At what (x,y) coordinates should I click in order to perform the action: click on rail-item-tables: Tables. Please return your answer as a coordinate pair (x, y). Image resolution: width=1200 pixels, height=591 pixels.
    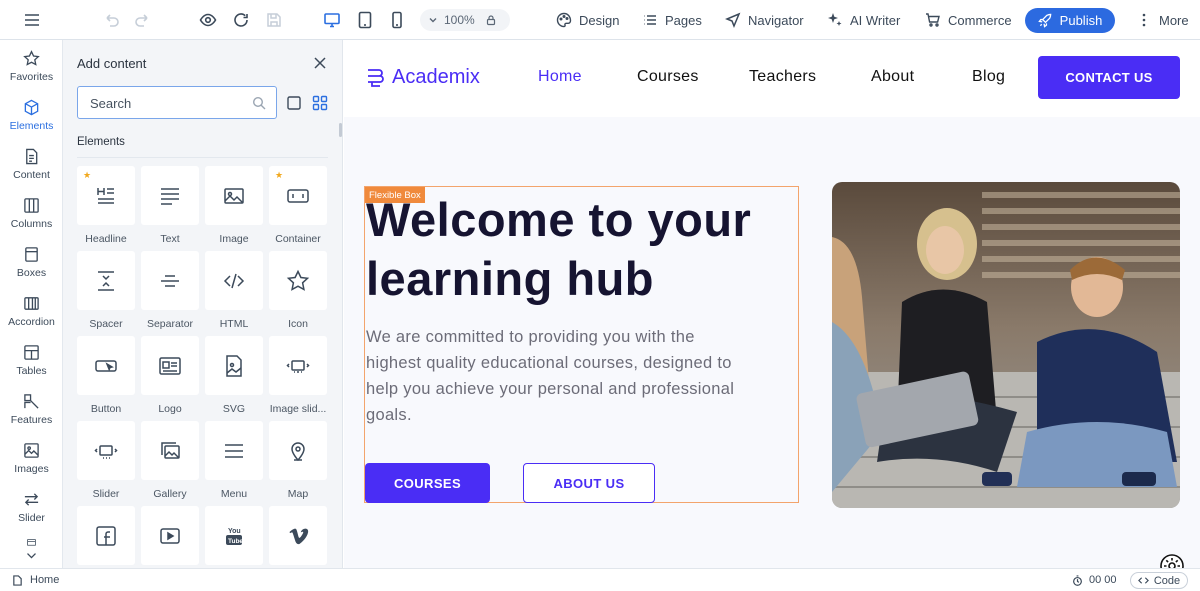
    Looking at the image, I should click on (31, 360).